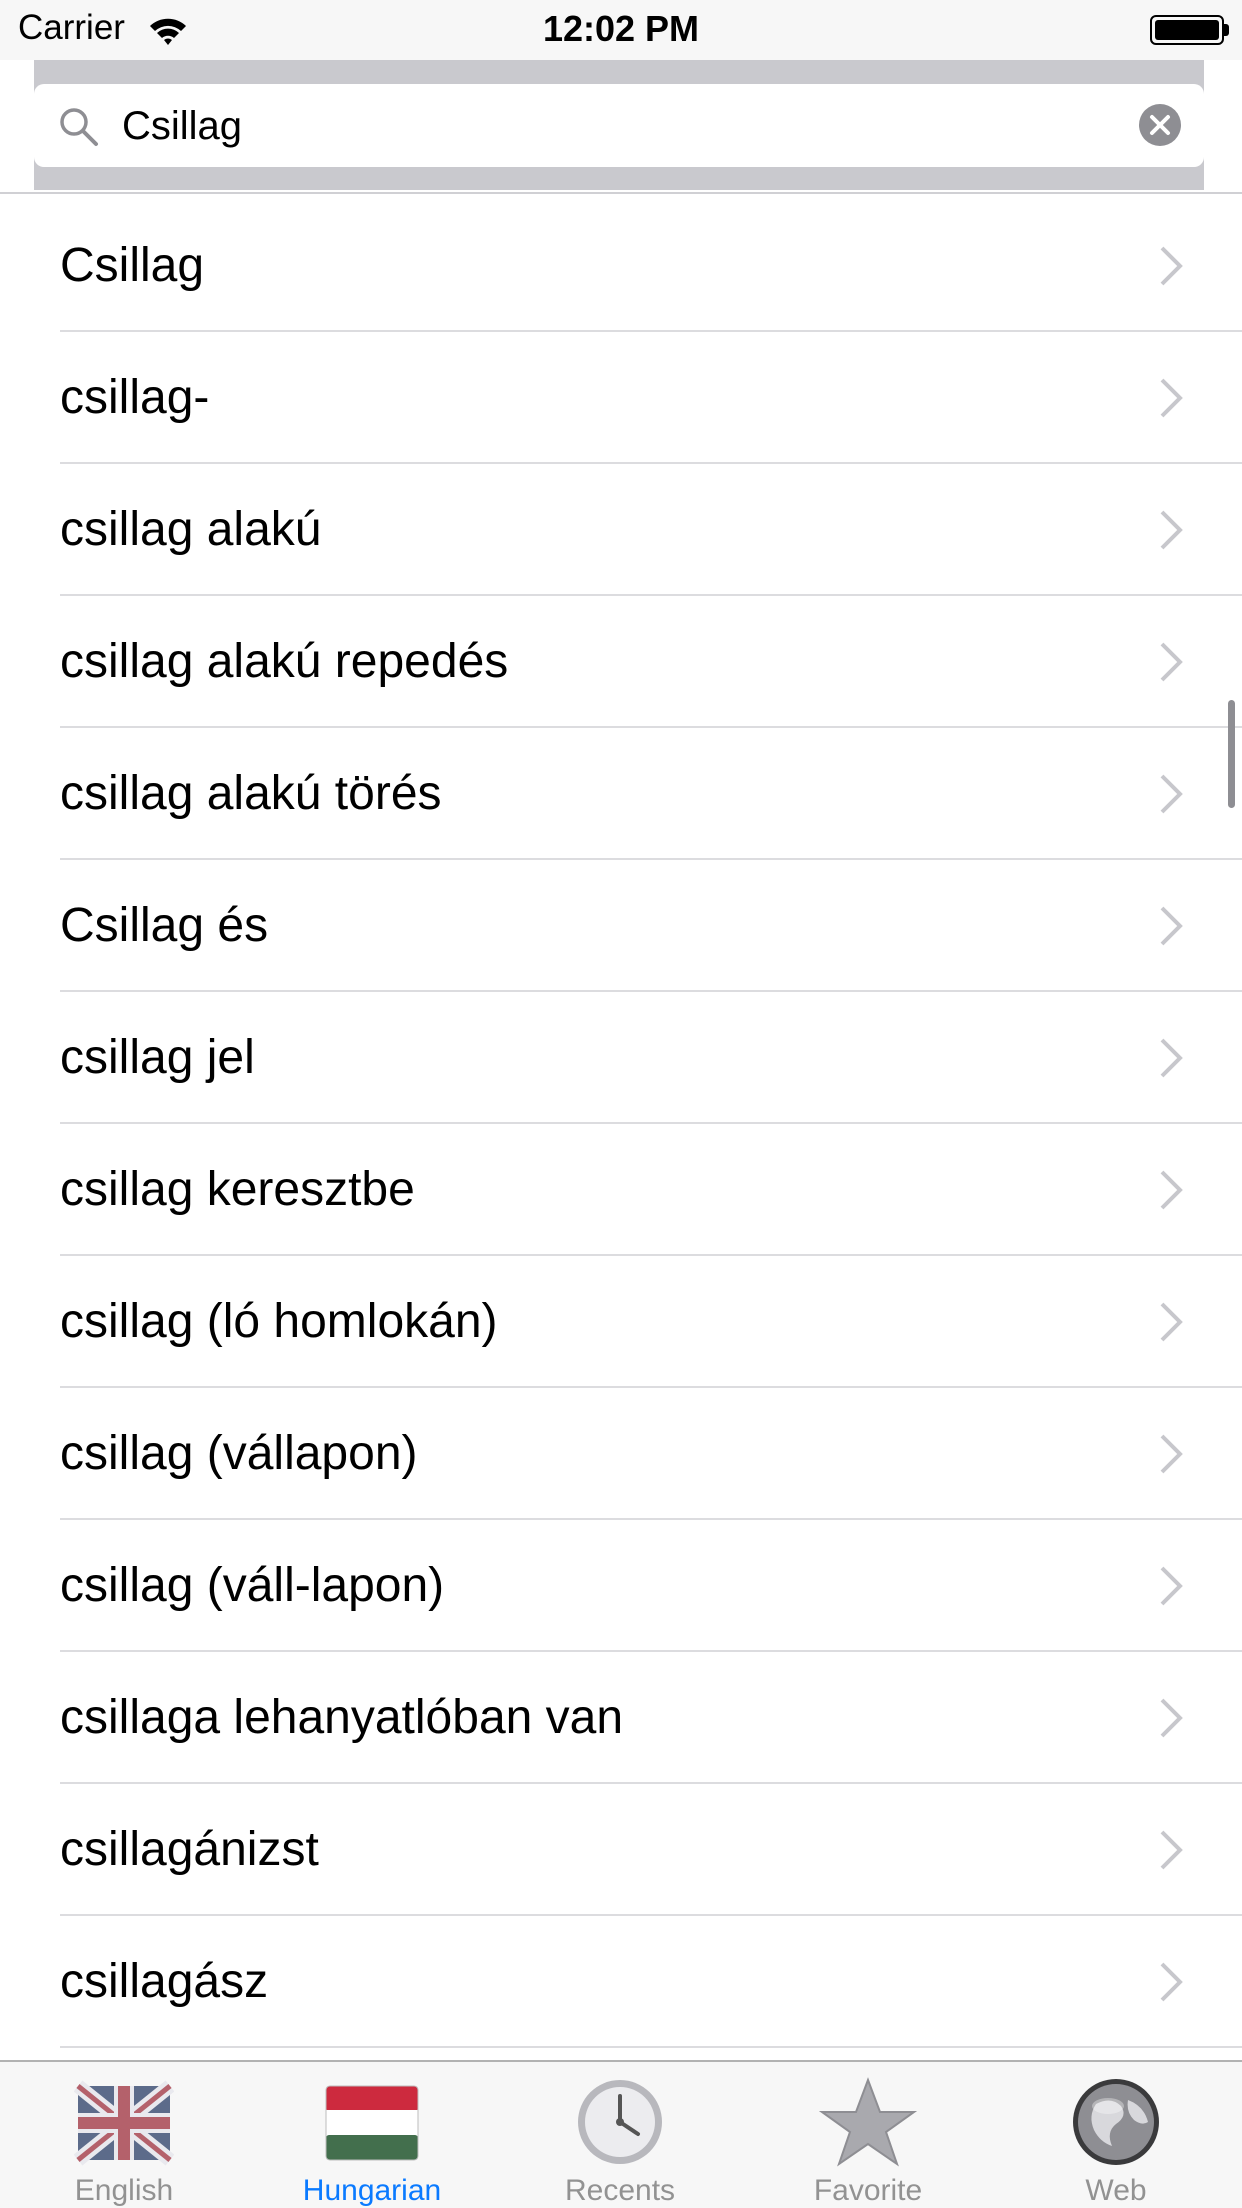  I want to click on list-item-label: csillag (váll-lapon), so click(252, 1585).